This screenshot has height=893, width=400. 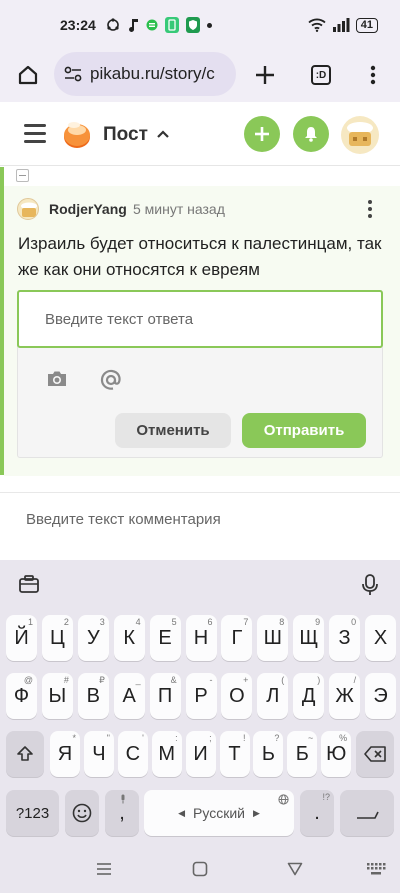 I want to click on key-row1-6: Г7, so click(x=237, y=638).